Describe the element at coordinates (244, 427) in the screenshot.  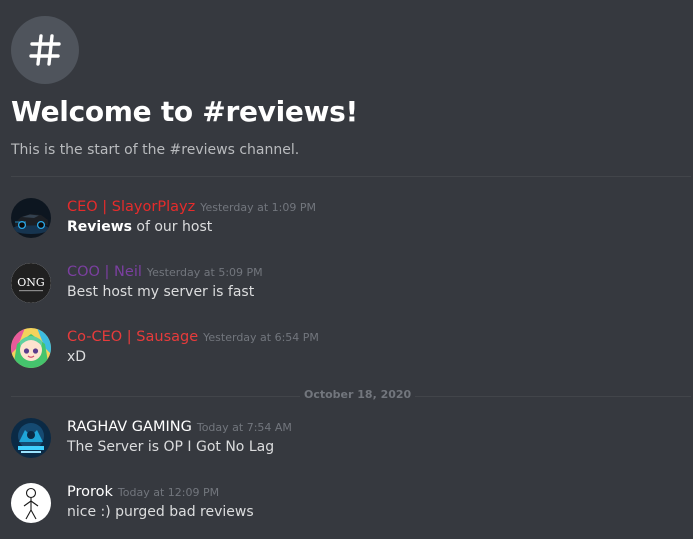
I see `timestamp: Today at 7:54 AM` at that location.